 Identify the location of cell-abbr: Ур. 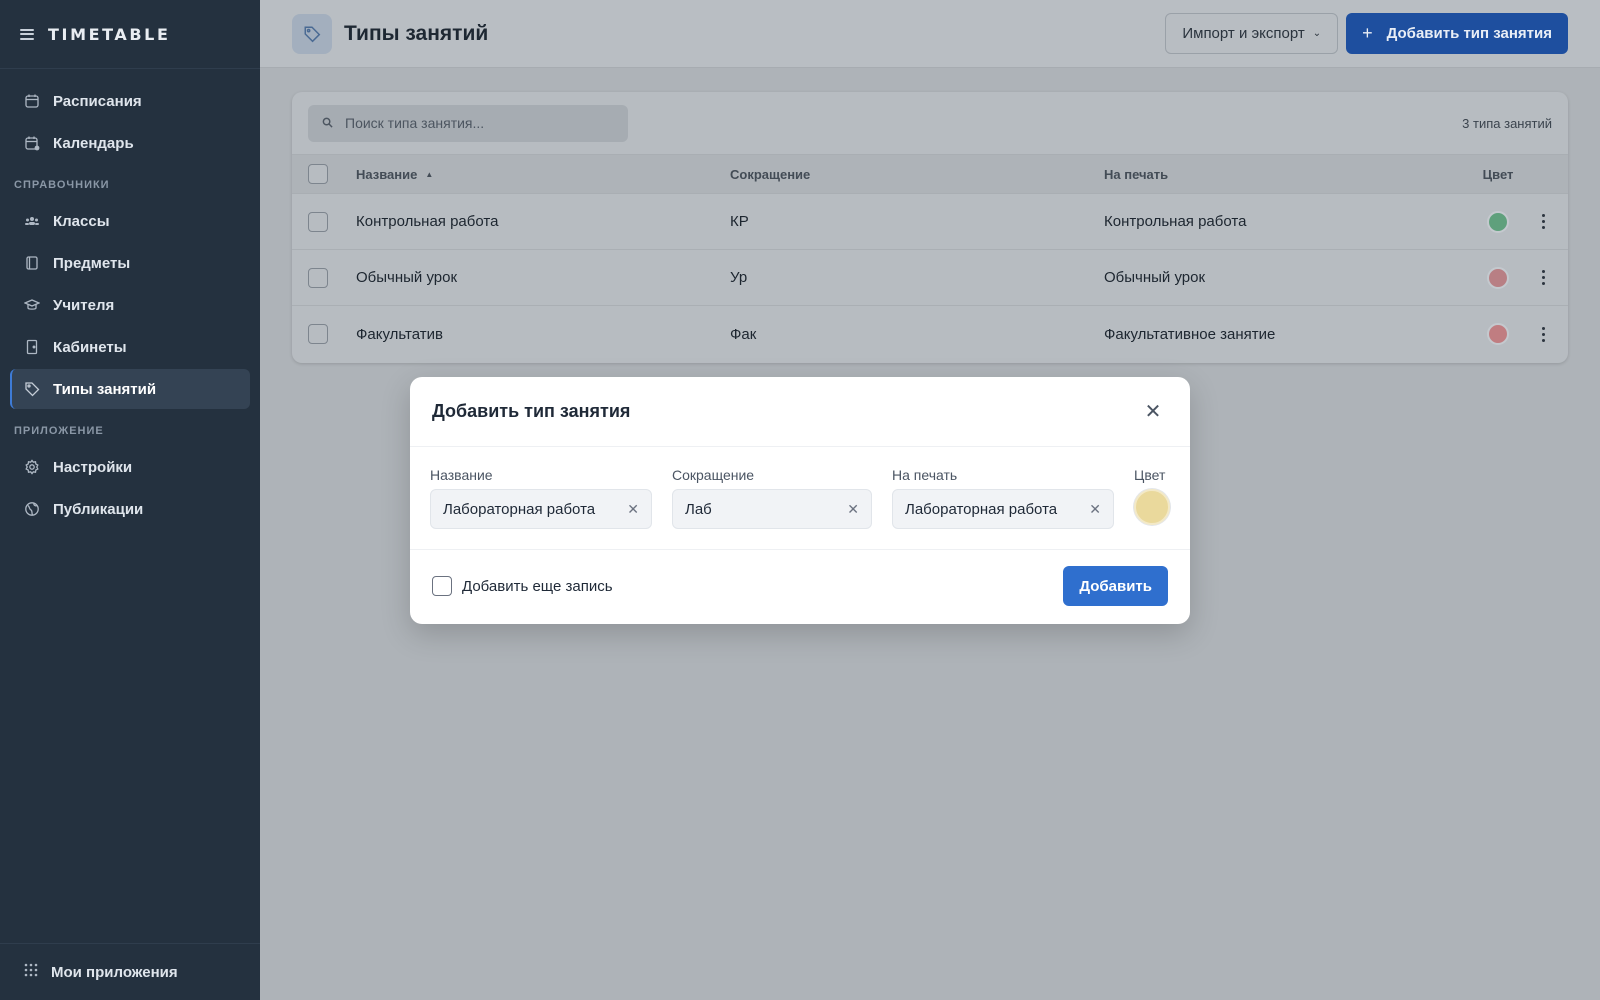
(739, 277).